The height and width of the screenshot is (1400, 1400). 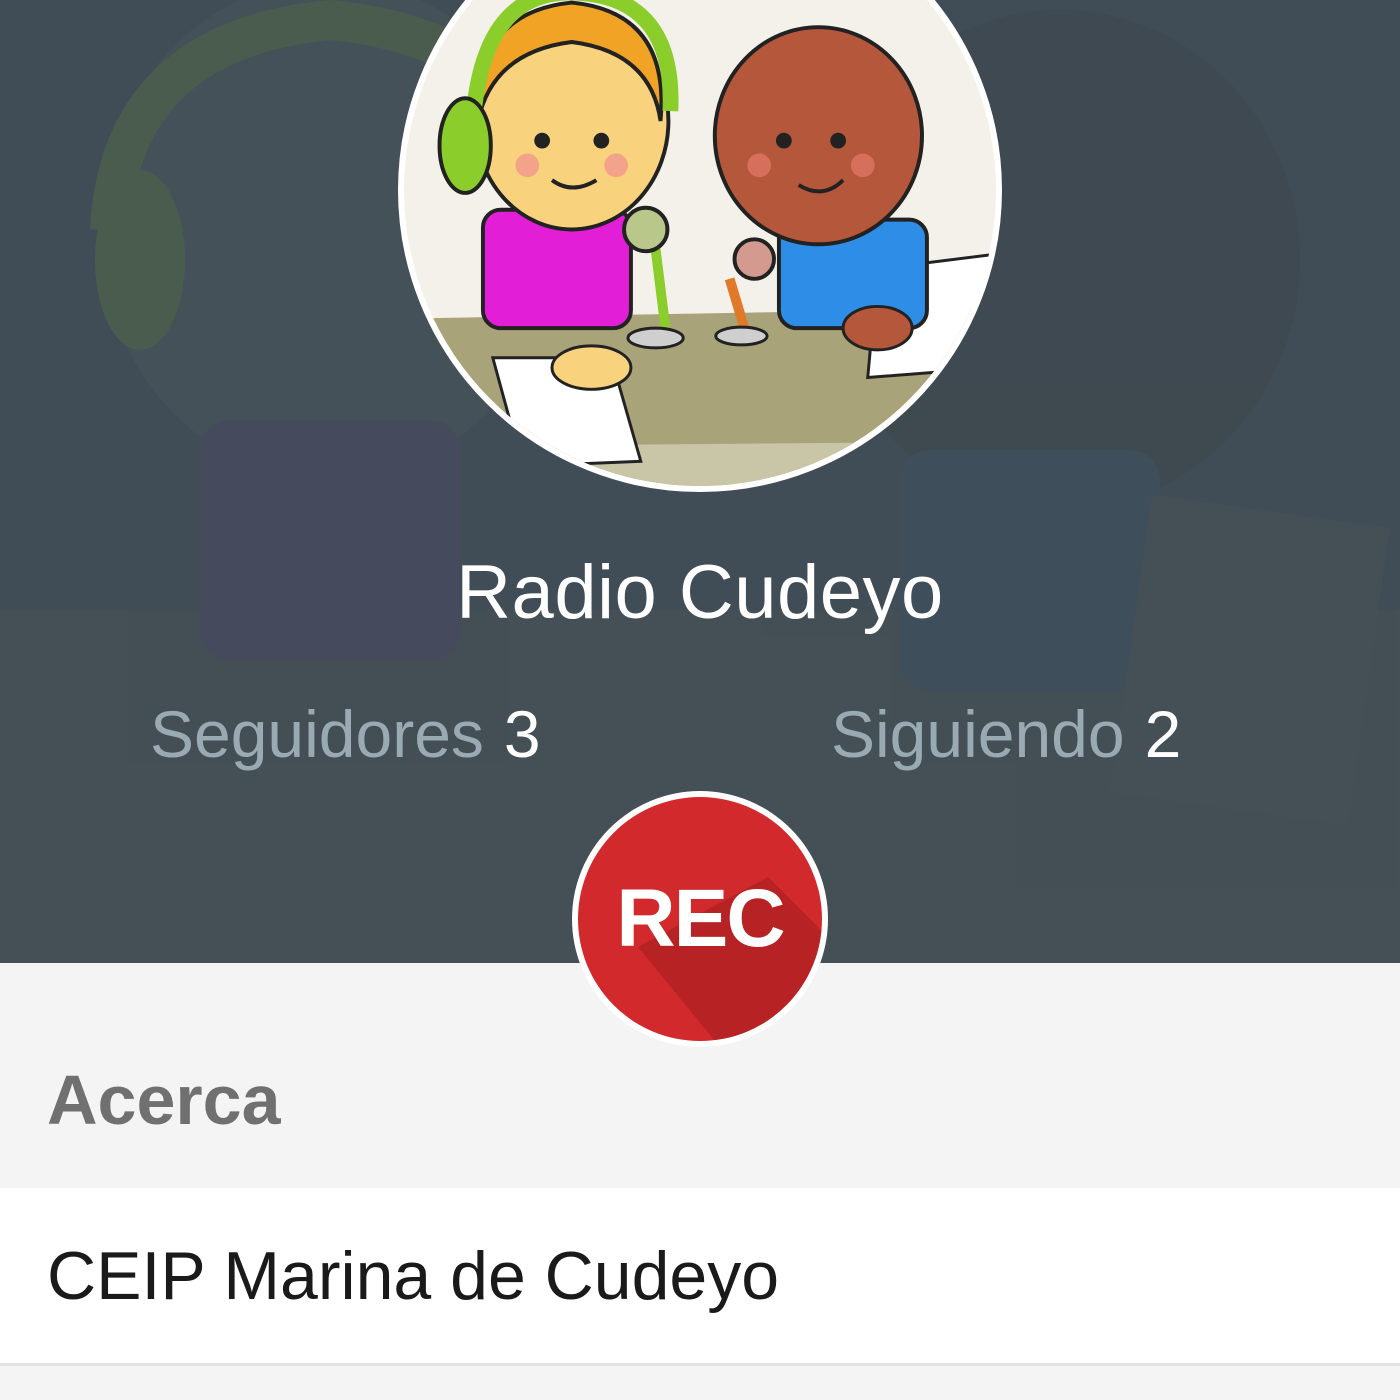 I want to click on rec-button-face: REC, so click(x=700, y=919).